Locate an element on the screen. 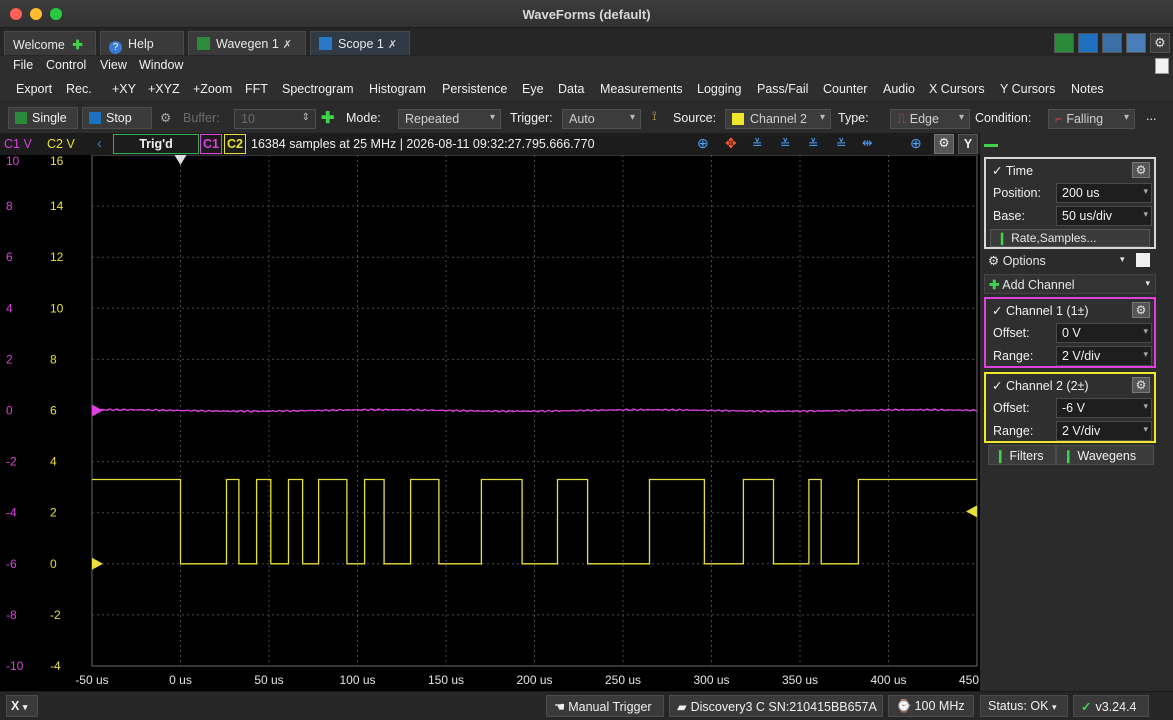 This screenshot has height=720, width=1173. c2-tick-label: 2 is located at coordinates (53, 513).